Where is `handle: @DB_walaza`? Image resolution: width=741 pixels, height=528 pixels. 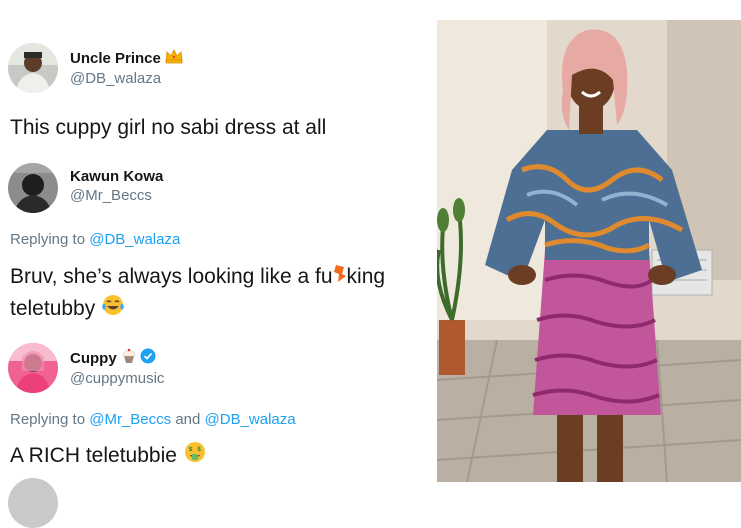
handle: @DB_walaza is located at coordinates (127, 78).